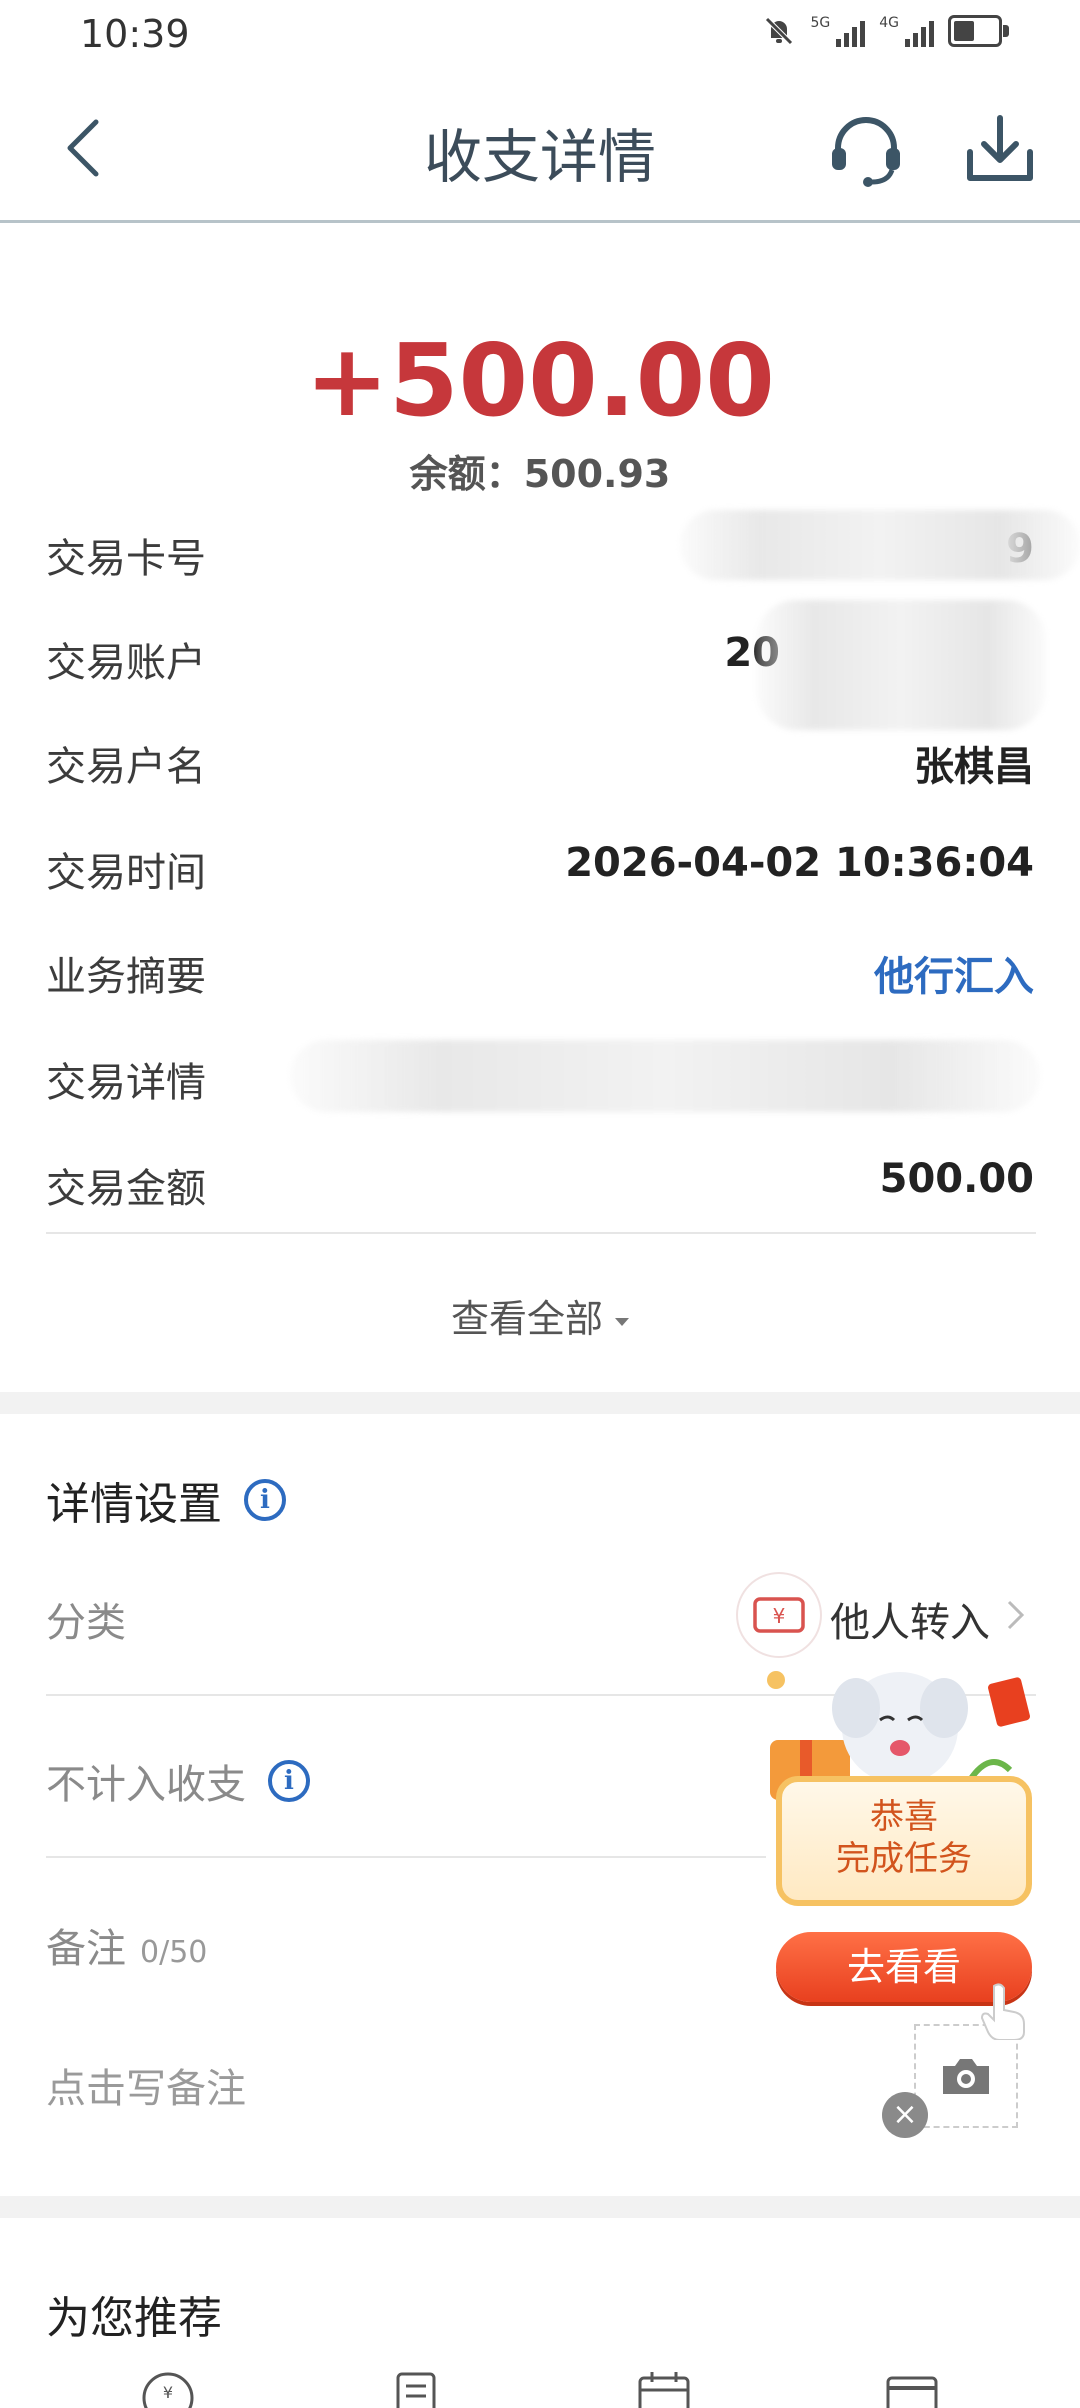 The width and height of the screenshot is (1080, 2408). What do you see at coordinates (416, 2388) in the screenshot?
I see `document-icon` at bounding box center [416, 2388].